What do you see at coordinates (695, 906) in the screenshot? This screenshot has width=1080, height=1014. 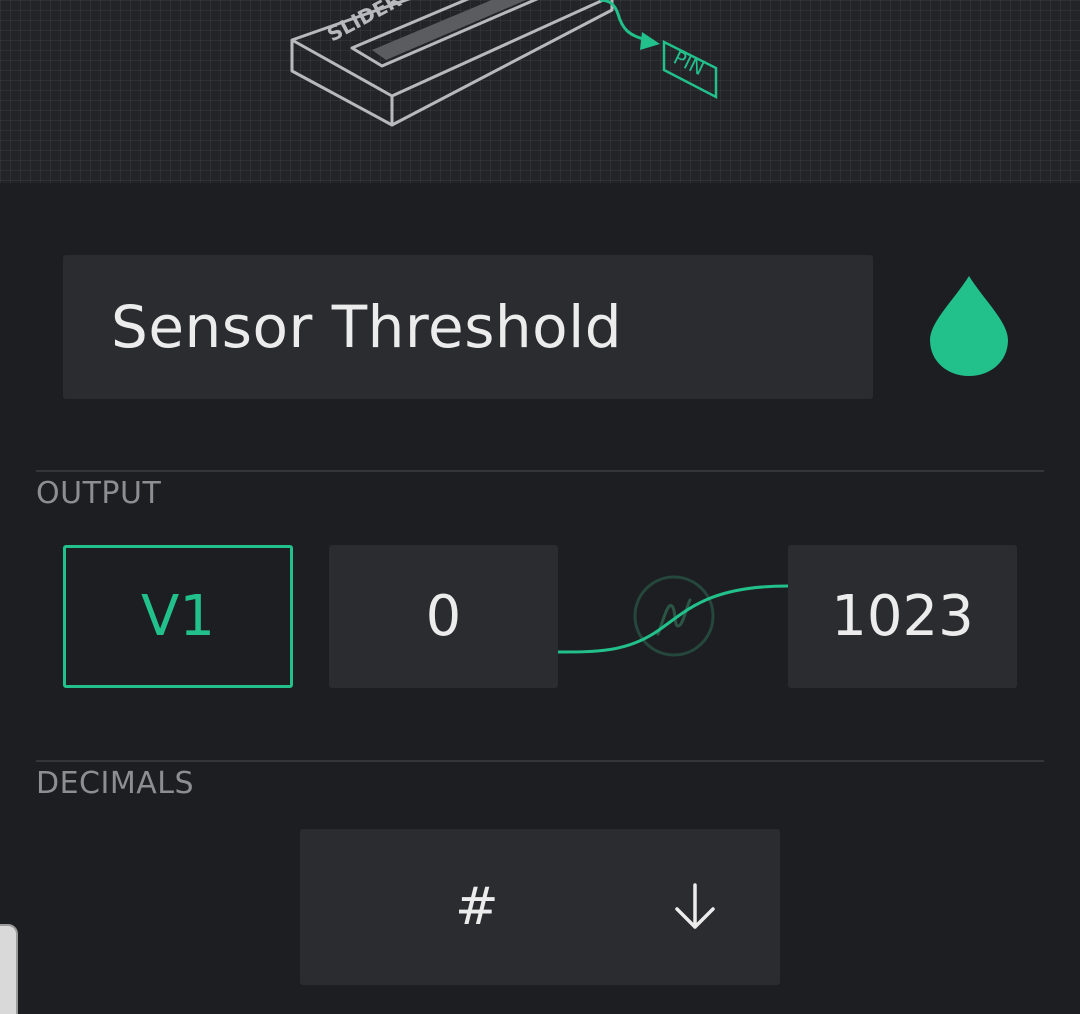 I see `arrow-down-icon` at bounding box center [695, 906].